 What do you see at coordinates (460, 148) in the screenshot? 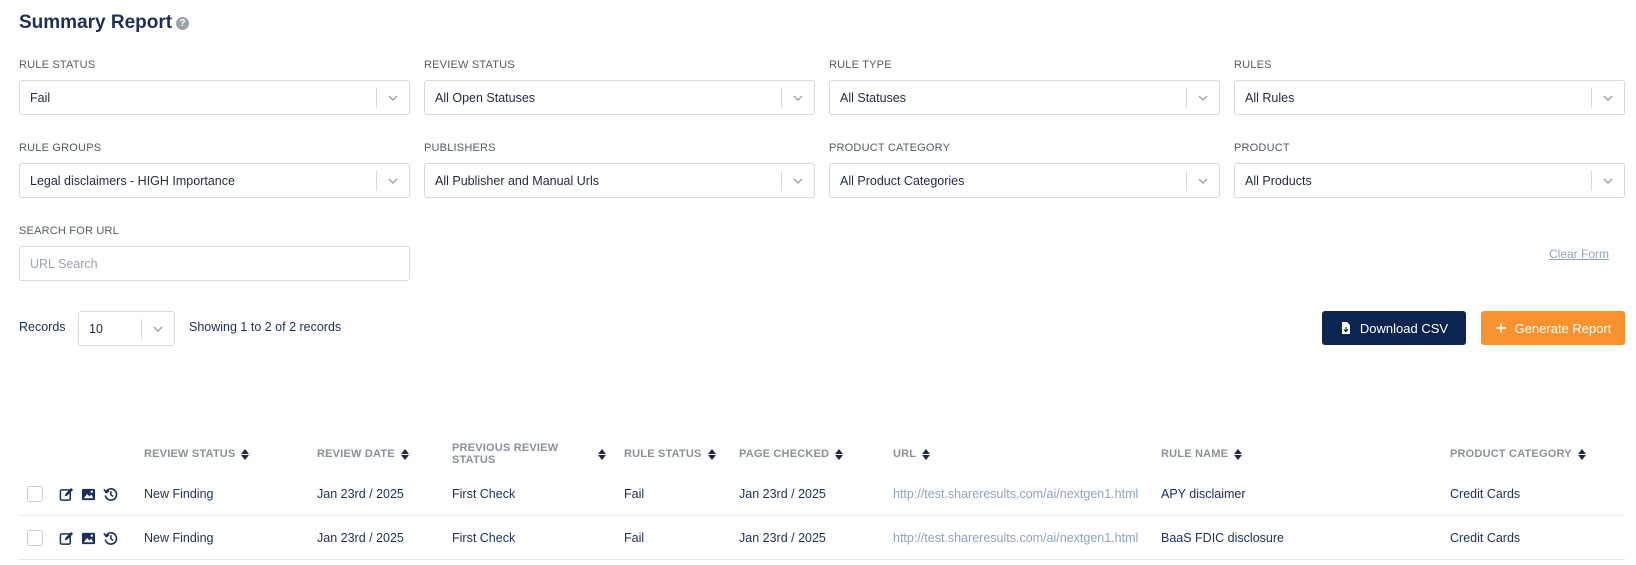
I see `filter-label: PUBLISHERS` at bounding box center [460, 148].